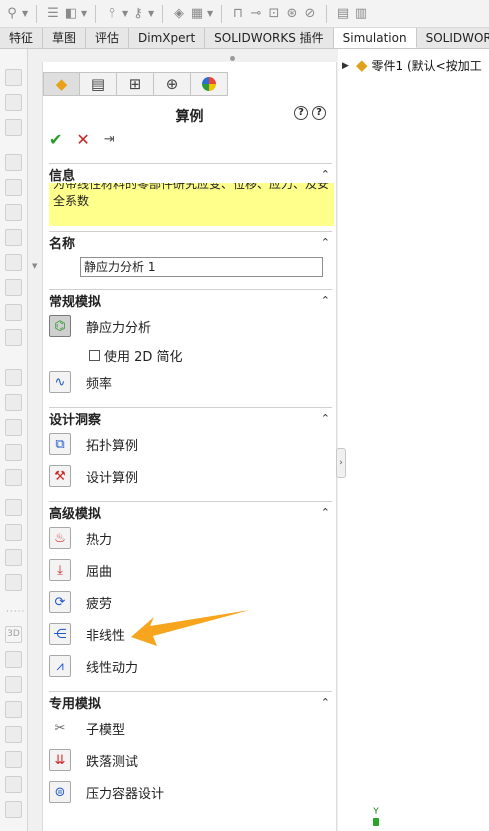 The image size is (489, 831). Describe the element at coordinates (343, 14) in the screenshot. I see `report-icon: ▤` at that location.